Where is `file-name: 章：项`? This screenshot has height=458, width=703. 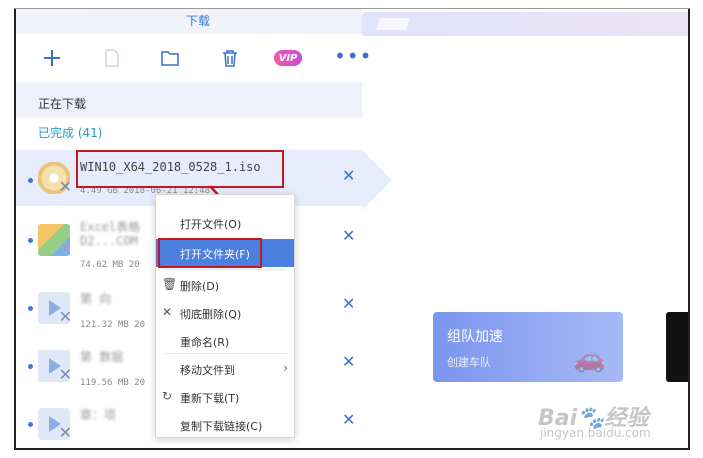
file-name: 章：项 is located at coordinates (98, 415).